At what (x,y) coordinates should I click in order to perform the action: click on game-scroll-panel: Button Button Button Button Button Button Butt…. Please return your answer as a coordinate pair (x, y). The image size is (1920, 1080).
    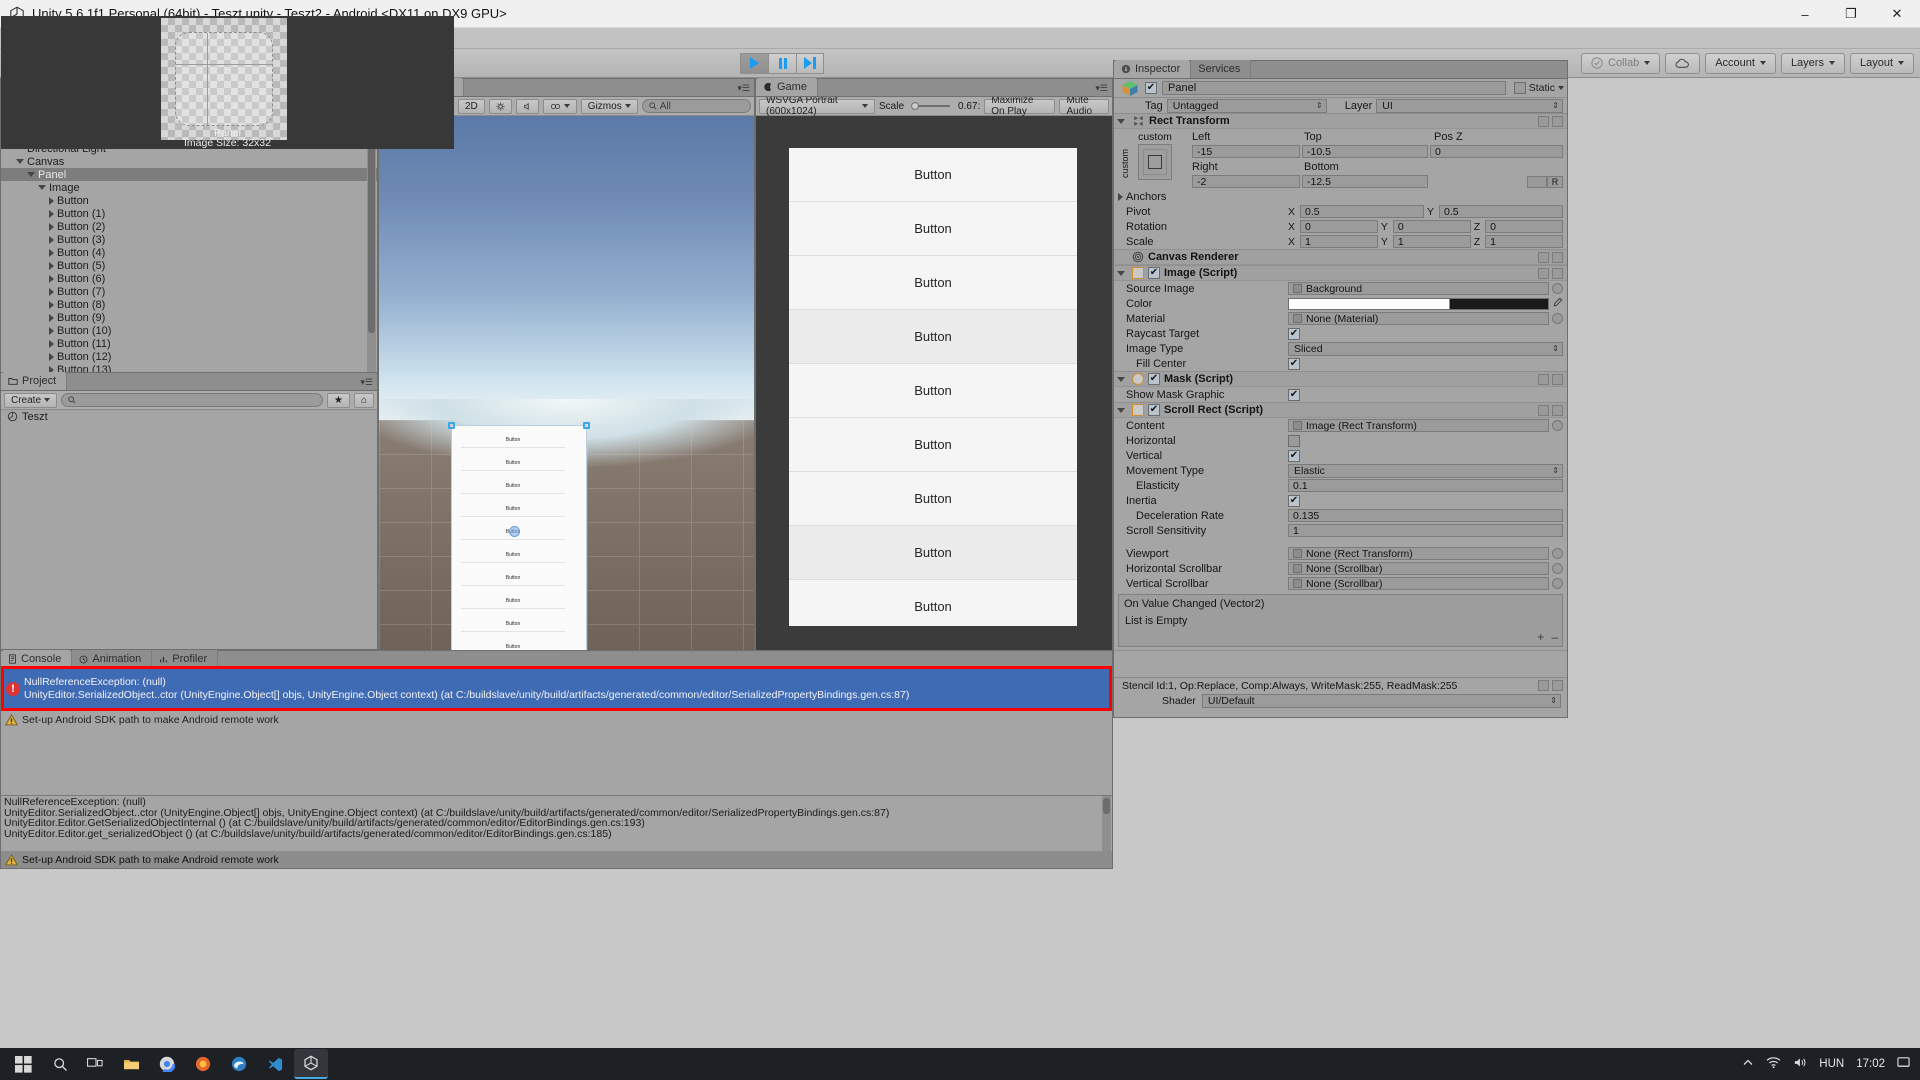
    Looking at the image, I should click on (933, 387).